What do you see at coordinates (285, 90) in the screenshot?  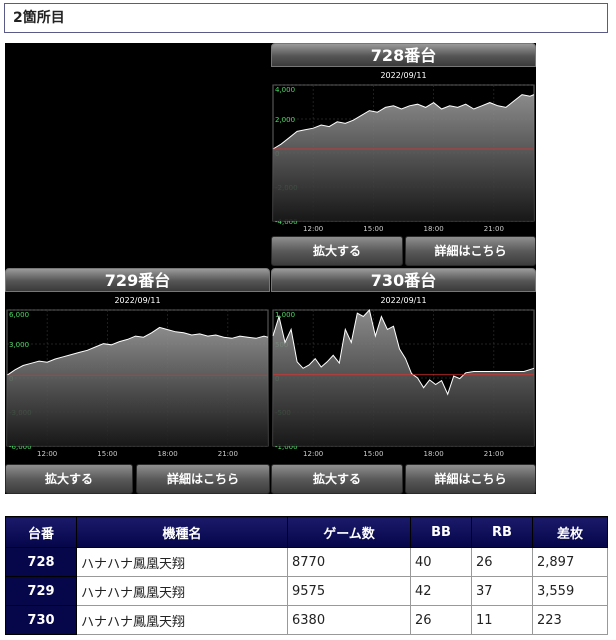 I see `y-tick-label: 4,000` at bounding box center [285, 90].